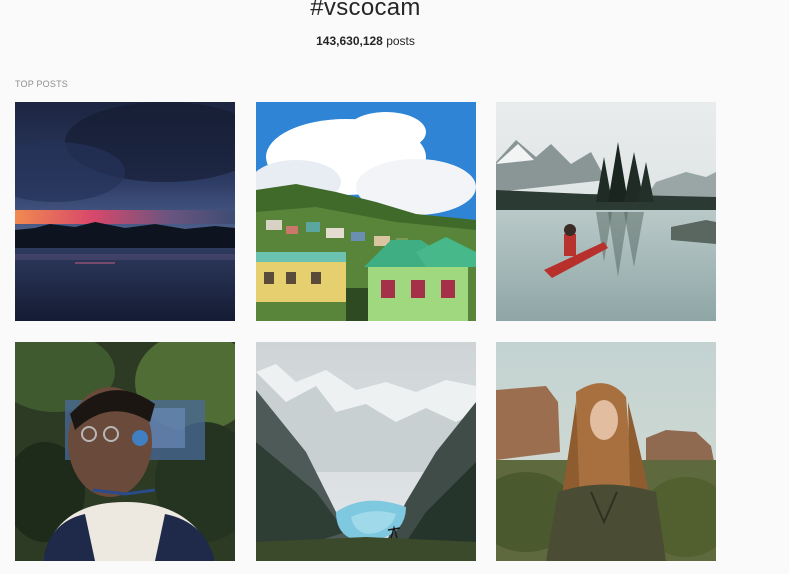 Image resolution: width=789 pixels, height=574 pixels. I want to click on hashtag-title: #vscocam, so click(365, 10).